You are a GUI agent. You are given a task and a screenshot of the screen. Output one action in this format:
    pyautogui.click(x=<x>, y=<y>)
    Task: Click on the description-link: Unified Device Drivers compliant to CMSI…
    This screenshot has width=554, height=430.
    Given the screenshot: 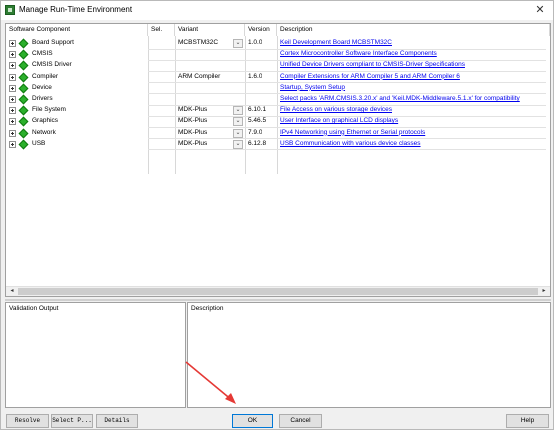 What is the action you would take?
    pyautogui.click(x=413, y=65)
    